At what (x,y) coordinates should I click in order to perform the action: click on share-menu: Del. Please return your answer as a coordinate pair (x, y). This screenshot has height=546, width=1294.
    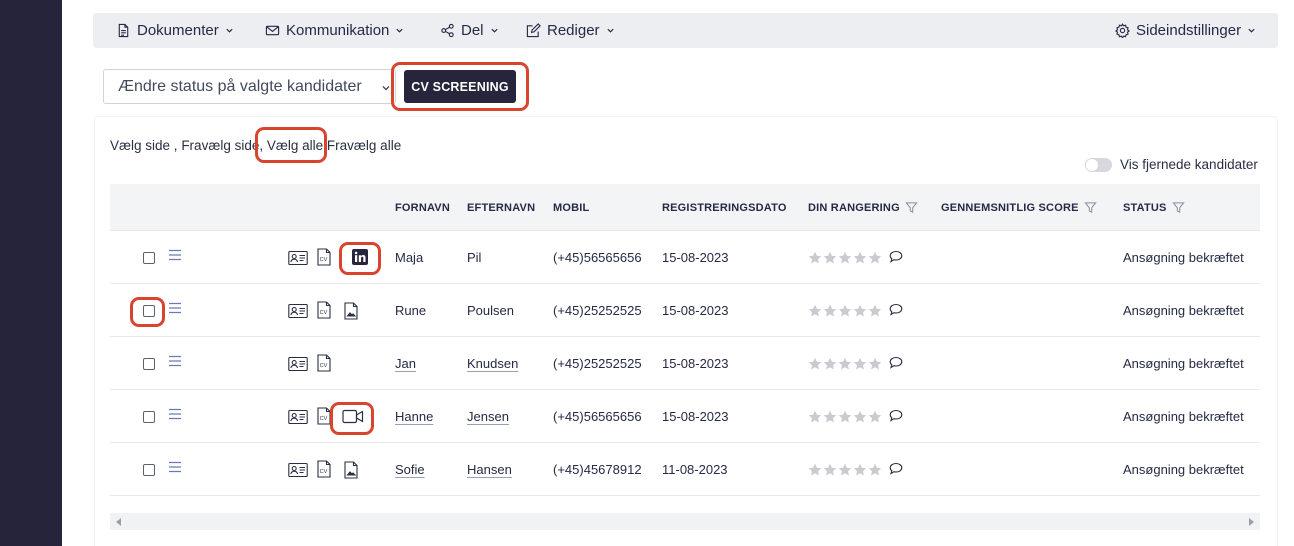
    Looking at the image, I should click on (469, 30).